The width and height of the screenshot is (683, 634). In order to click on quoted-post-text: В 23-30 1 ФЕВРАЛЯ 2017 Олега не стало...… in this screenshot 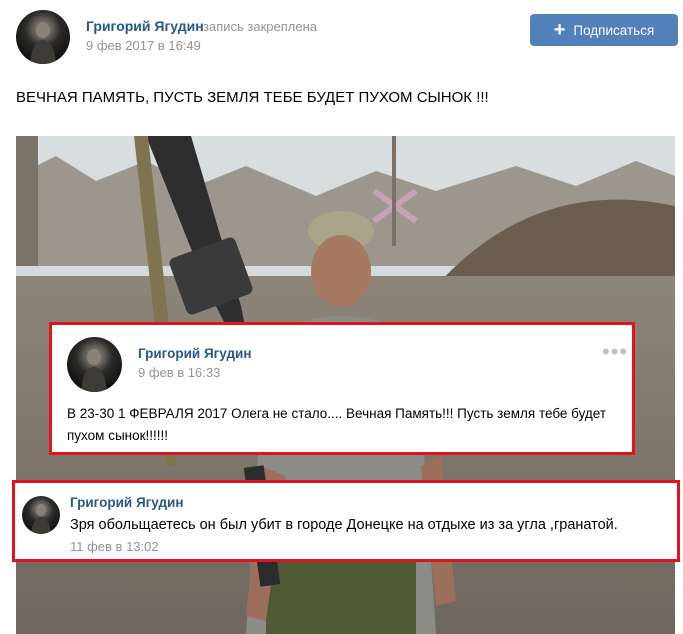, I will do `click(337, 424)`.